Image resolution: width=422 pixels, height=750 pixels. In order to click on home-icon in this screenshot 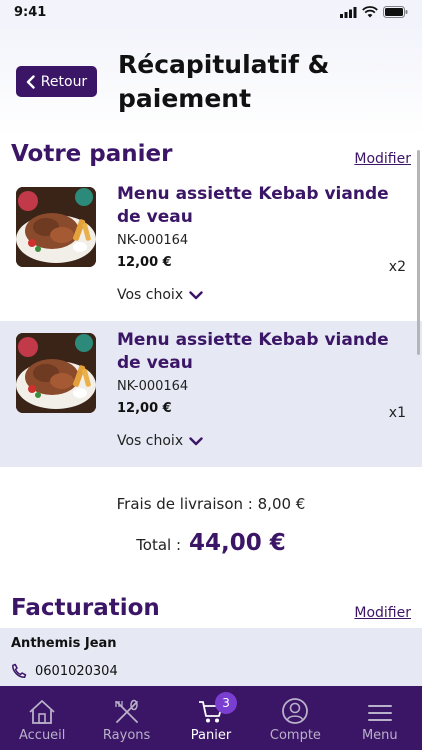, I will do `click(42, 712)`.